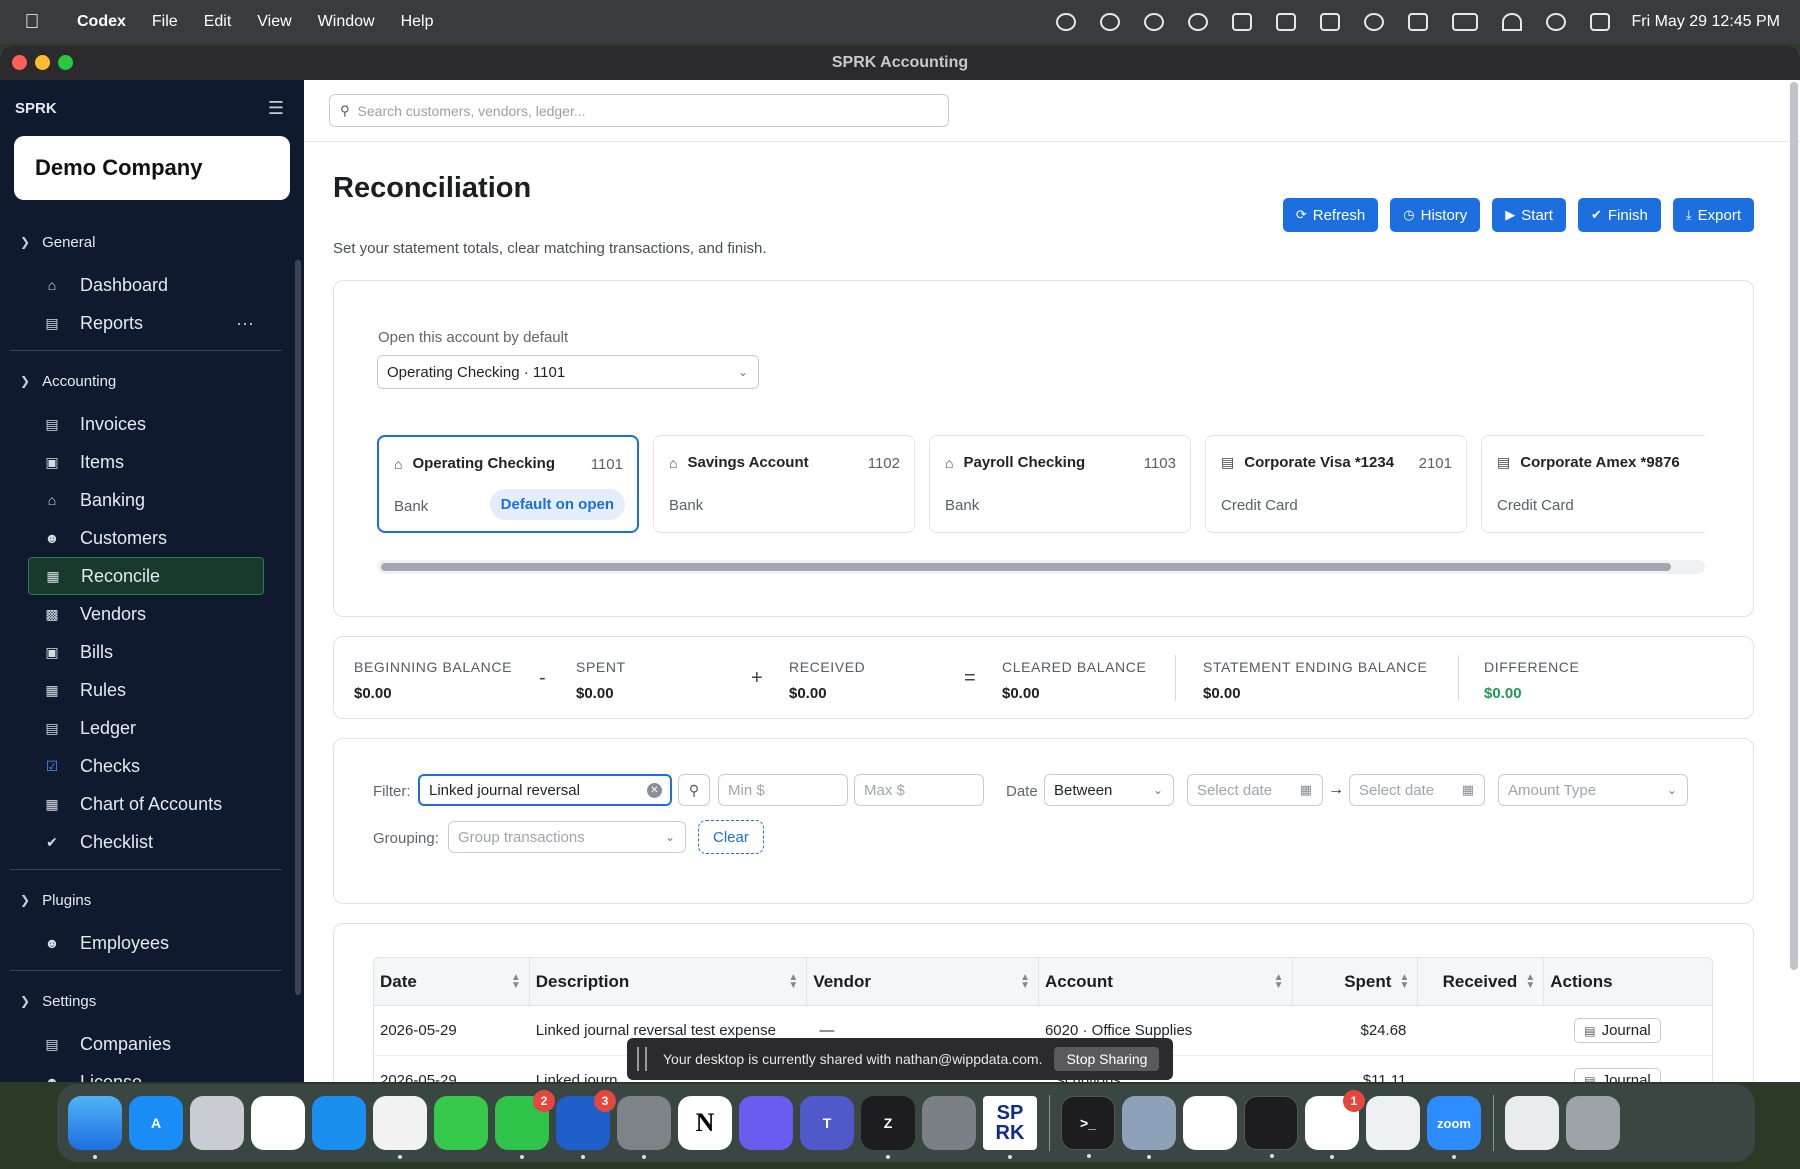 The height and width of the screenshot is (1169, 1800). Describe the element at coordinates (417, 22) in the screenshot. I see `menu-help: Help` at that location.